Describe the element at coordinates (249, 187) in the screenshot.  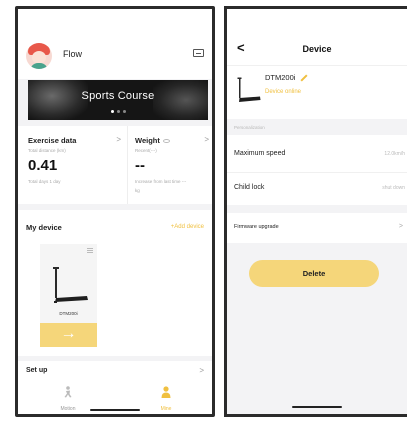
I see `child-lock-label: Child lock` at that location.